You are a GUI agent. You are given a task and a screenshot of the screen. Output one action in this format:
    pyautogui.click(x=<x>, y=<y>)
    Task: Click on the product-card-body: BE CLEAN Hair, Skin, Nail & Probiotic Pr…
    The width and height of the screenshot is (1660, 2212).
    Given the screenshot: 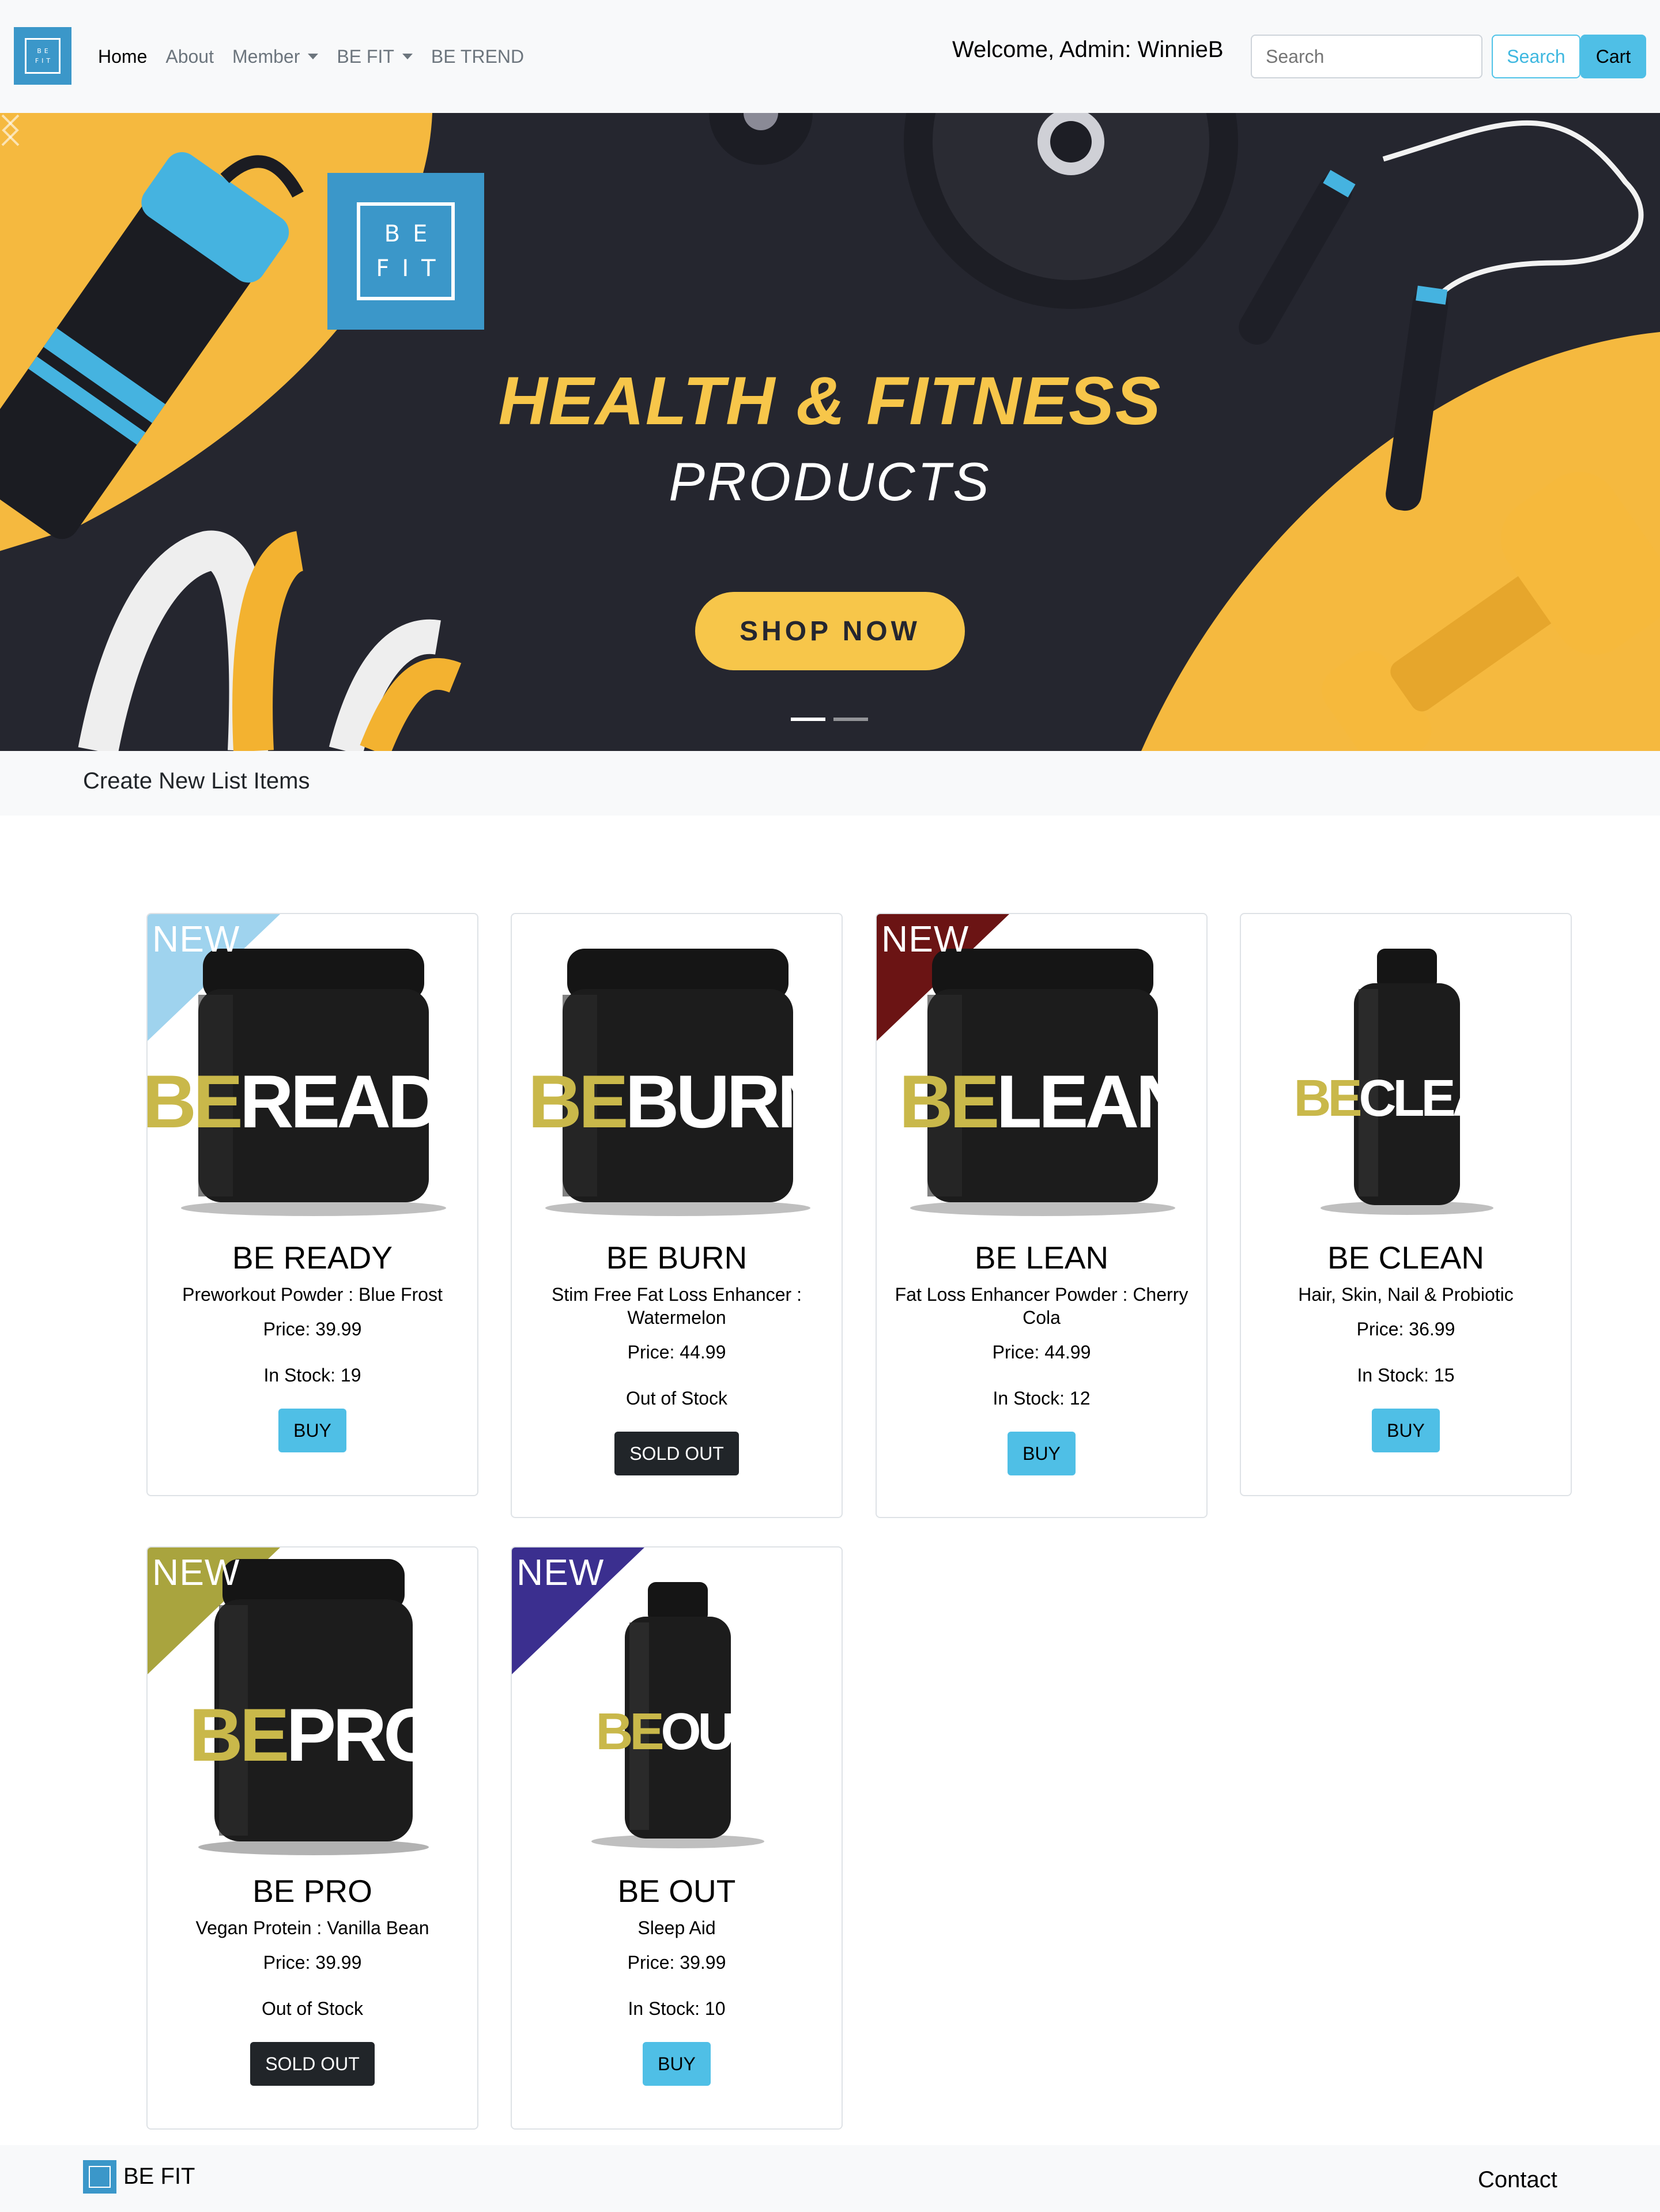 What is the action you would take?
    pyautogui.click(x=1406, y=1354)
    